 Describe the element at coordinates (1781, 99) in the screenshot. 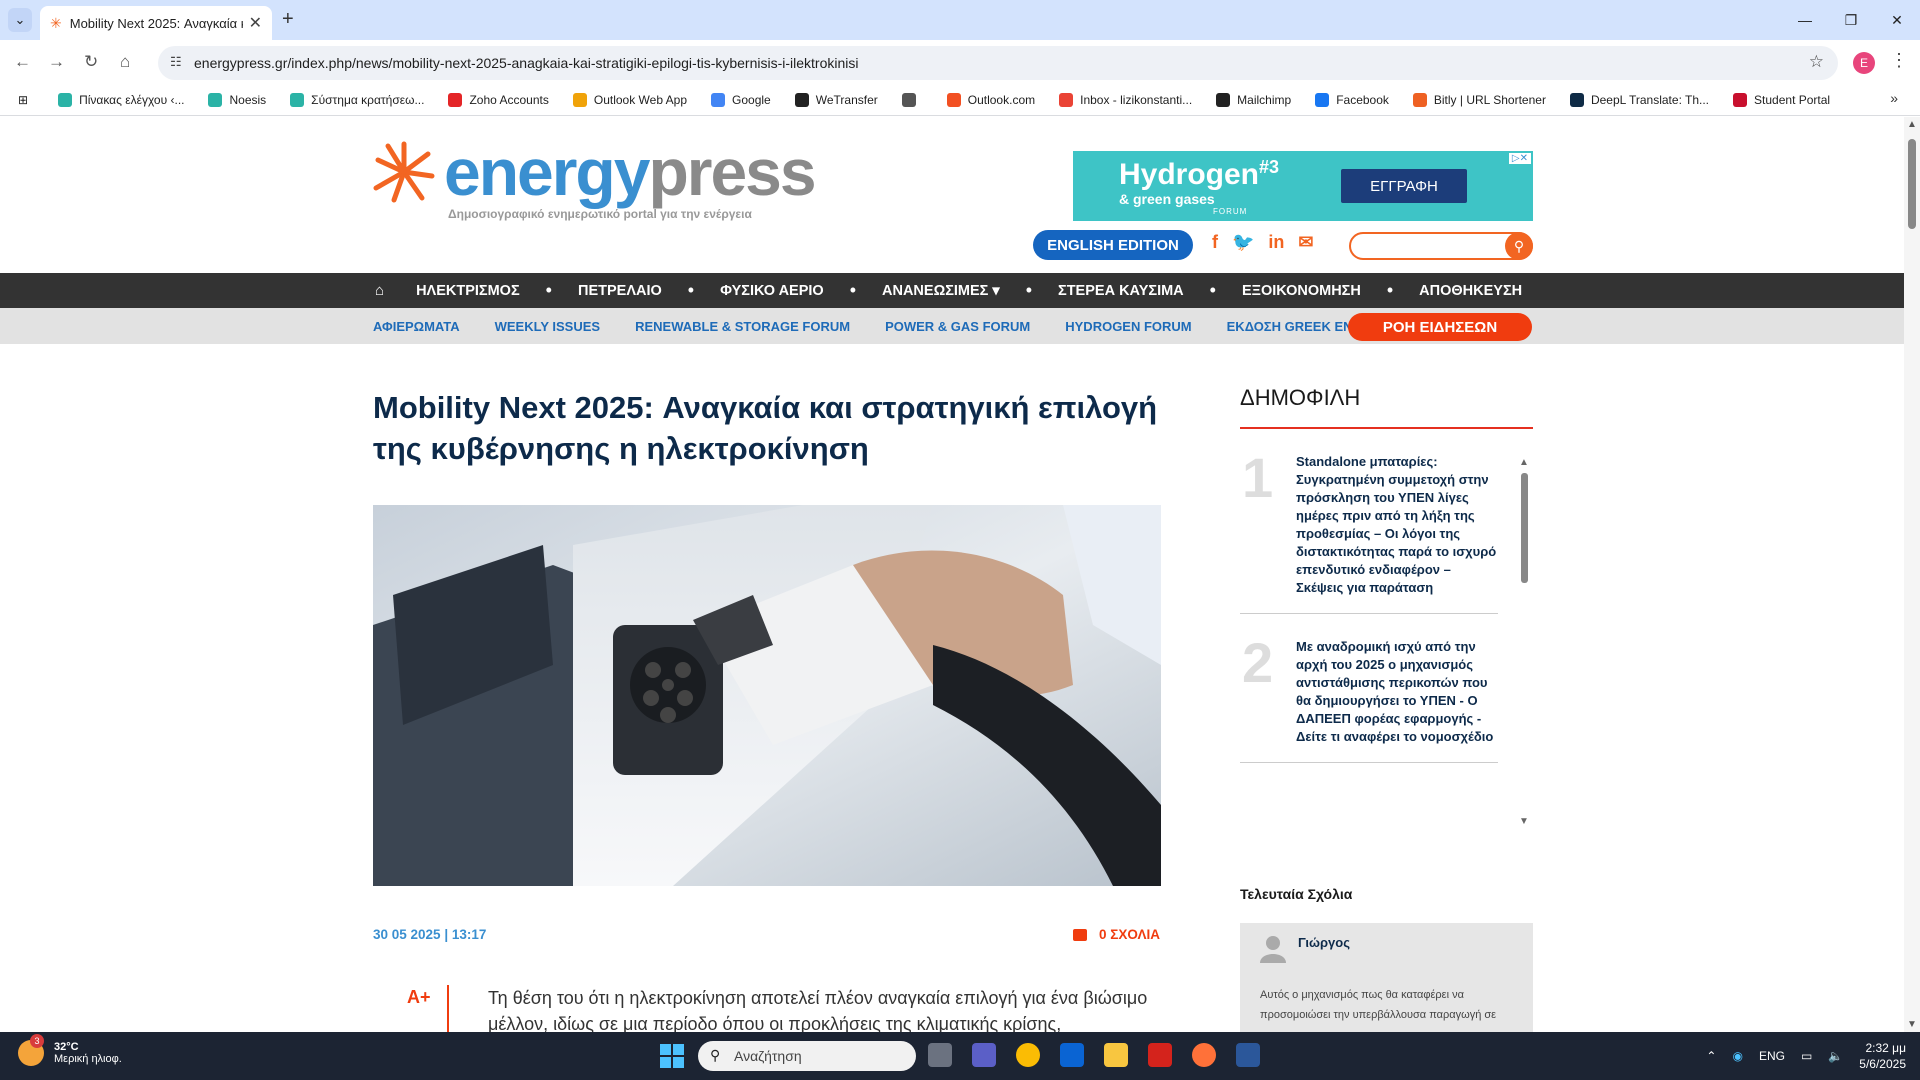

I see `bookmark-item: Student Portal` at that location.